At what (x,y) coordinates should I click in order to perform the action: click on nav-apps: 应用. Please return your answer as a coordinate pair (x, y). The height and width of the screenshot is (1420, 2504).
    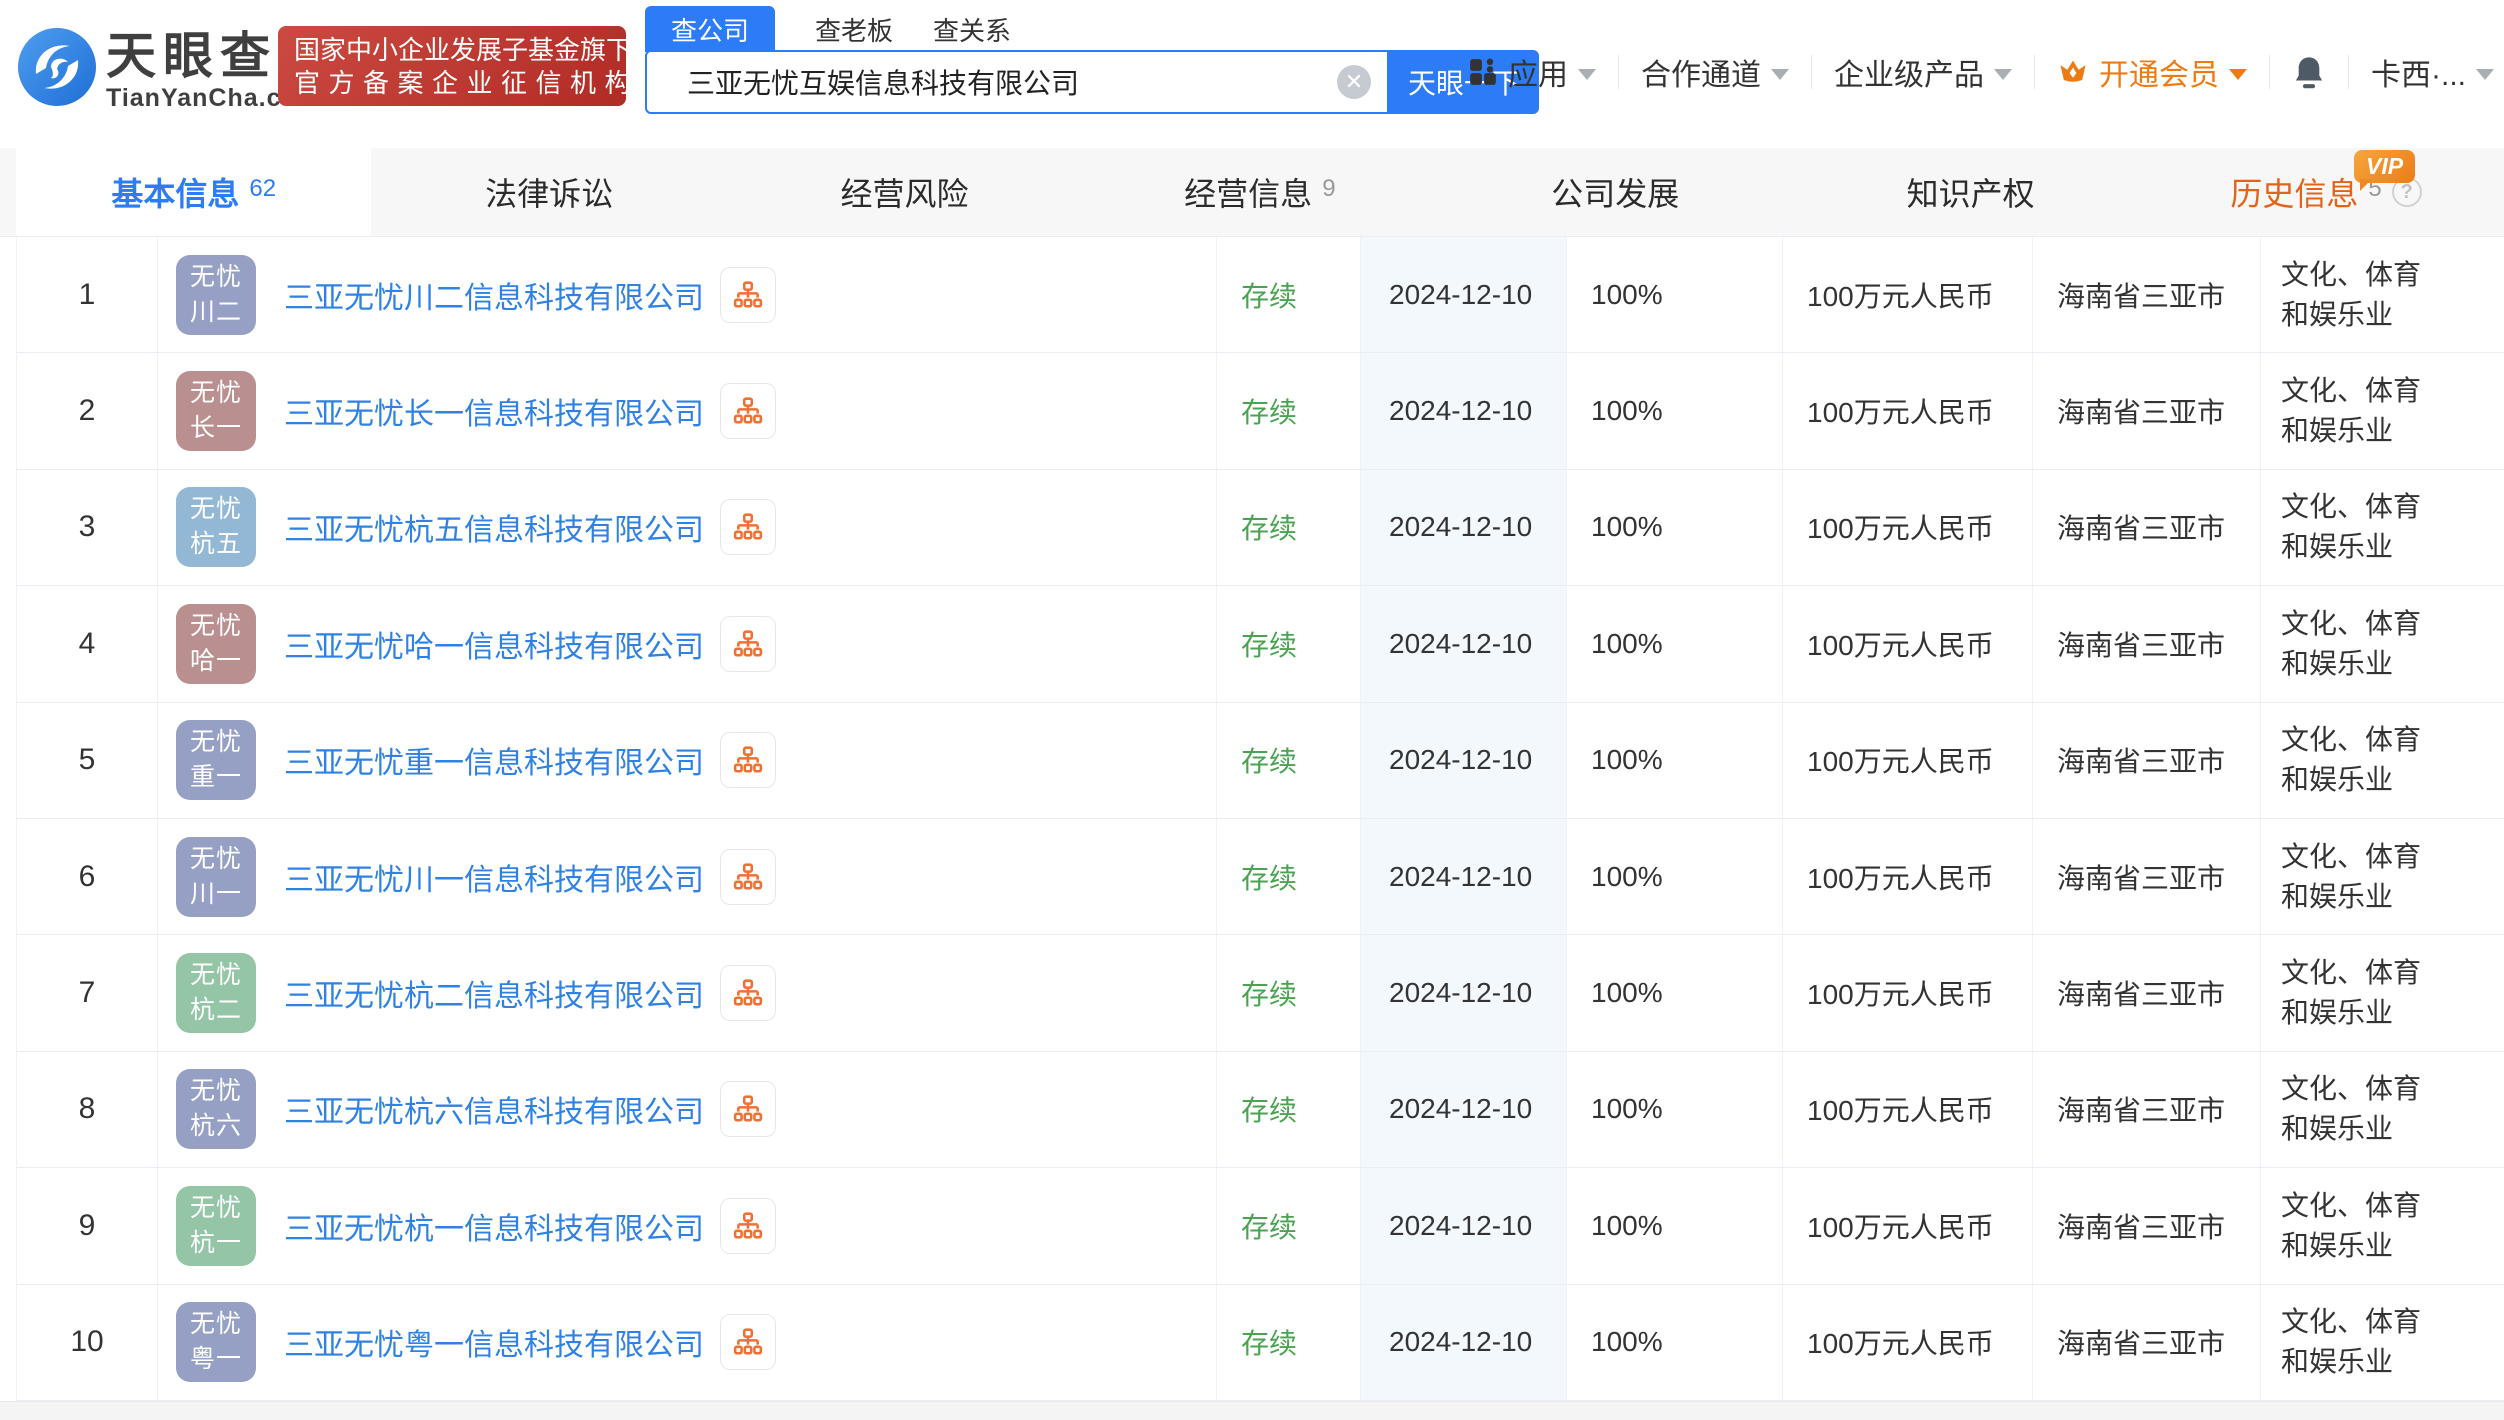
    Looking at the image, I should click on (1532, 72).